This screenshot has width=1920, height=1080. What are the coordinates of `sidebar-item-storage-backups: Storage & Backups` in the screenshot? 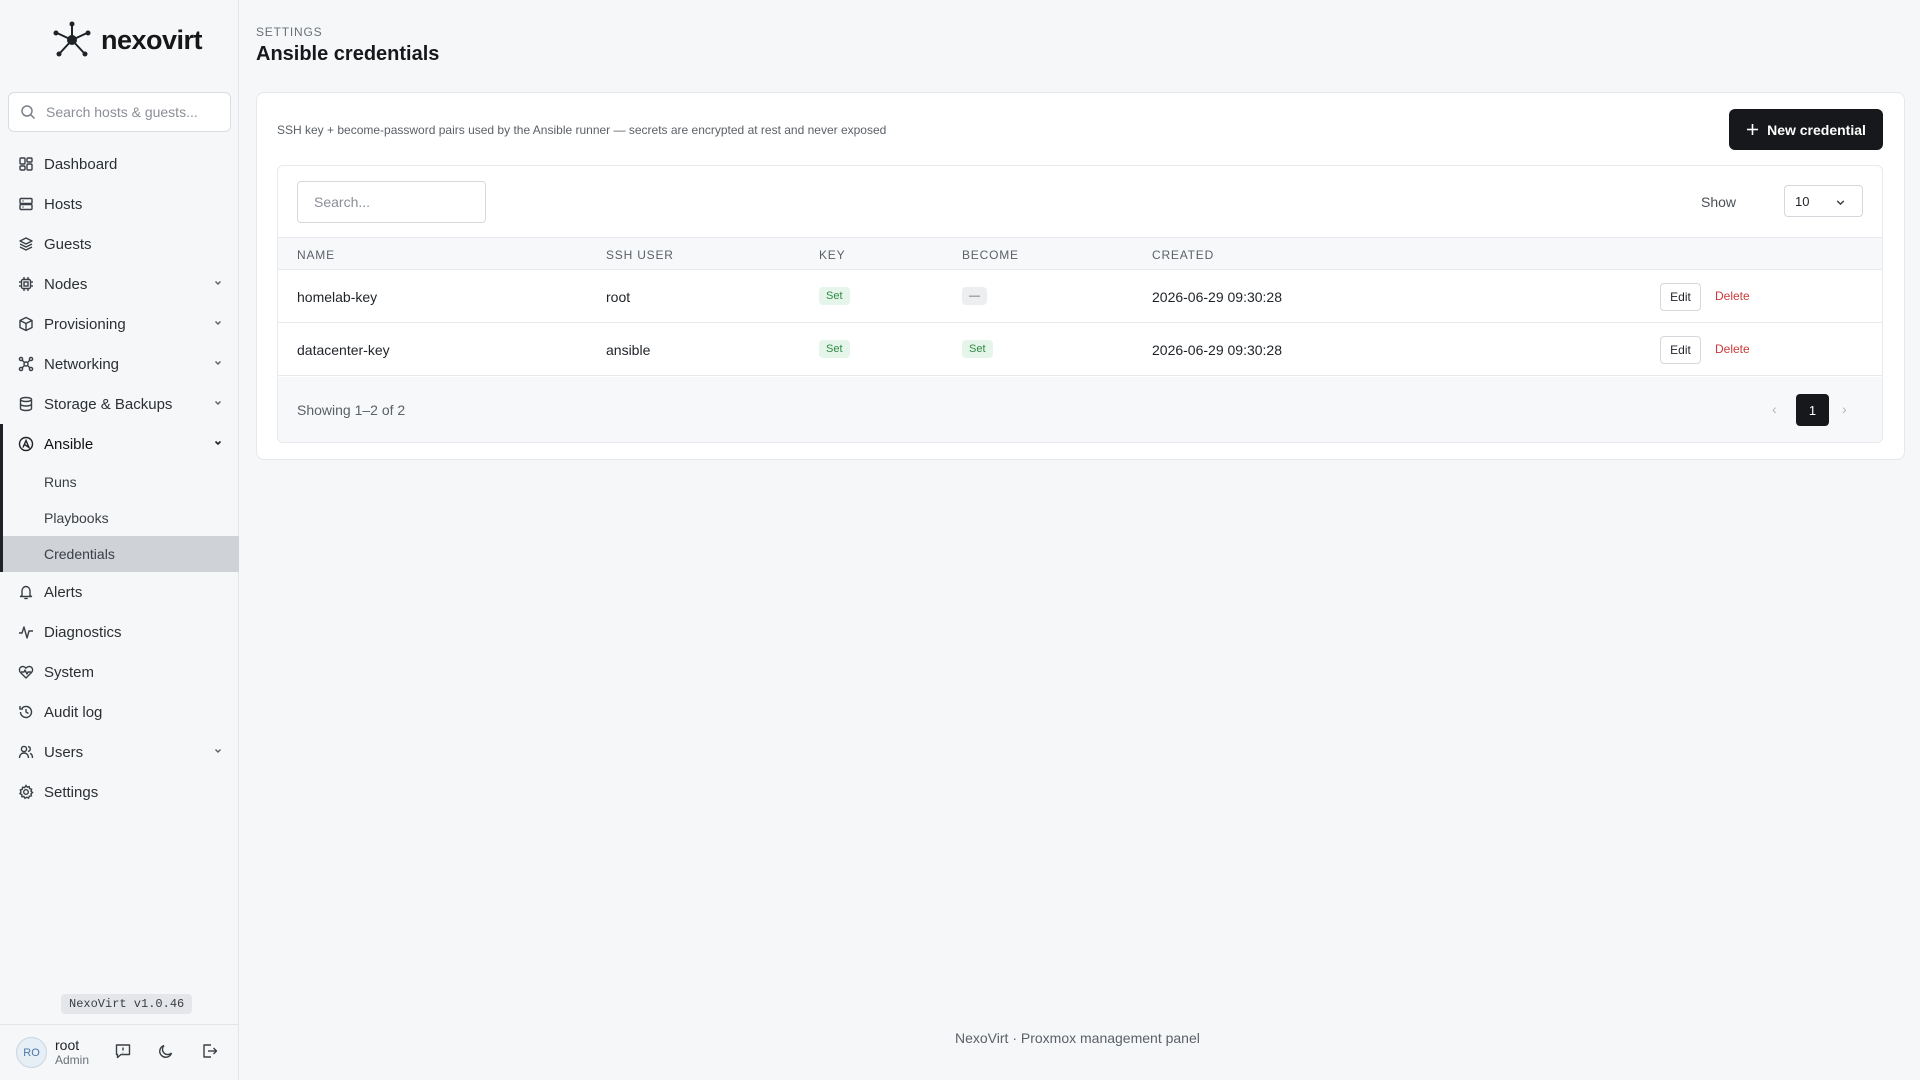 It's located at (119, 404).